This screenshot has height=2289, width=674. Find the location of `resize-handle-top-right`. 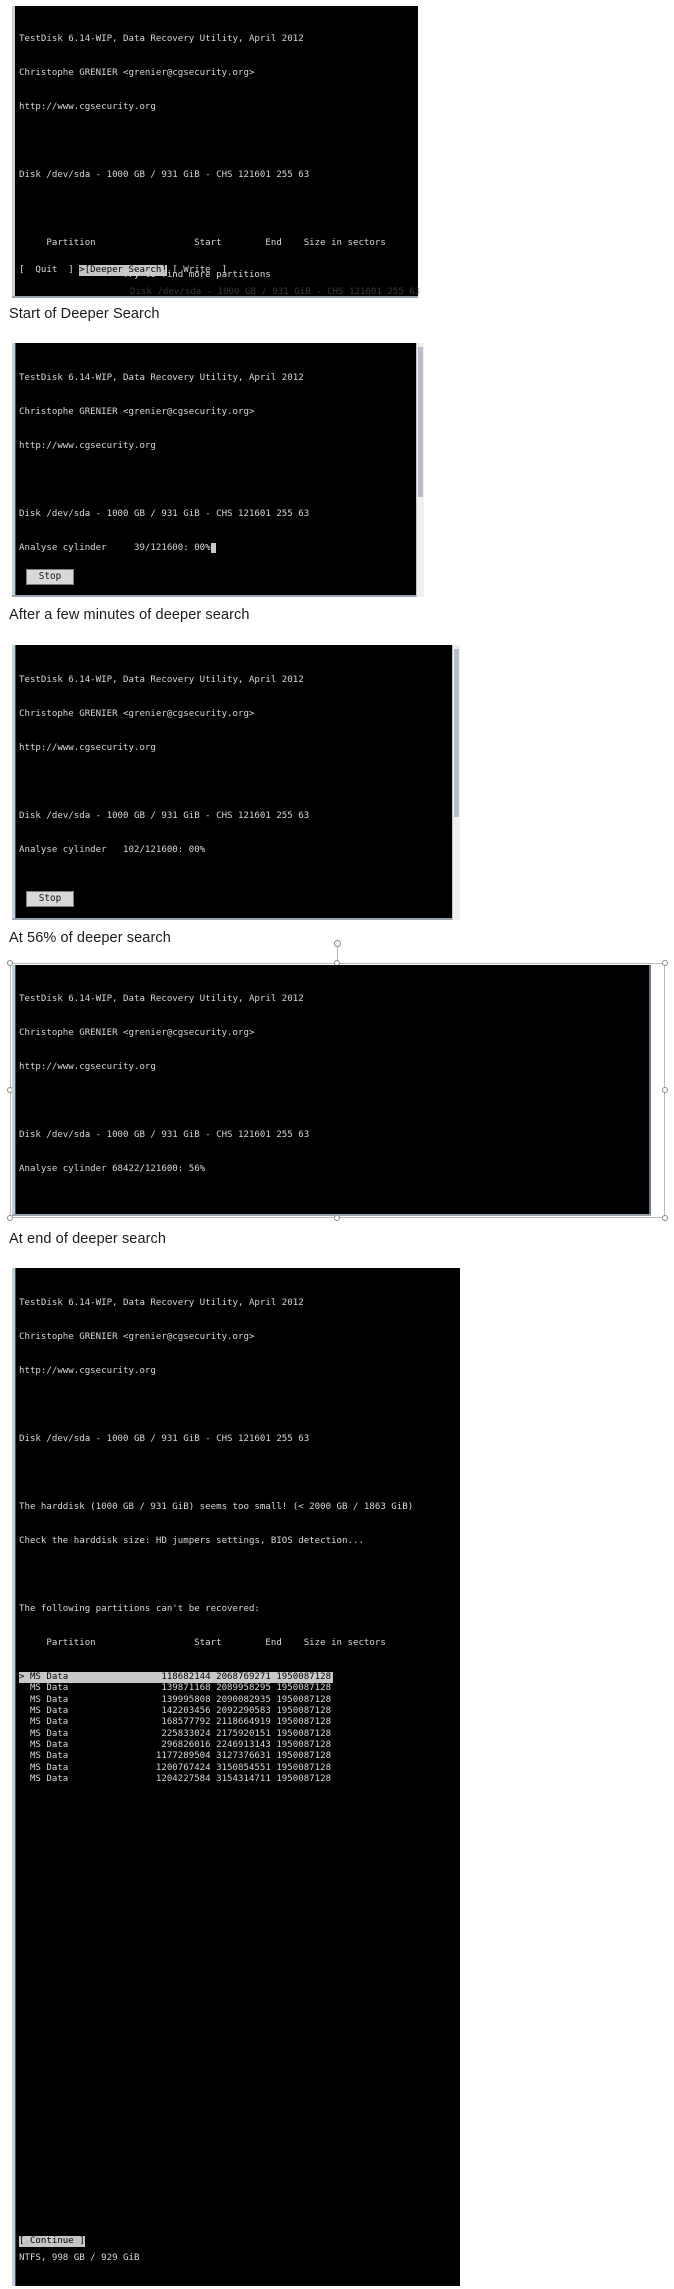

resize-handle-top-right is located at coordinates (665, 963).